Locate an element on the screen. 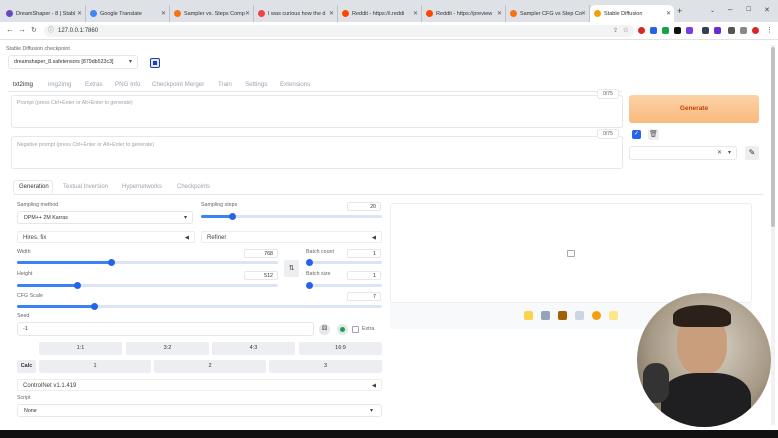  ratio-button: 16:9 is located at coordinates (340, 348).